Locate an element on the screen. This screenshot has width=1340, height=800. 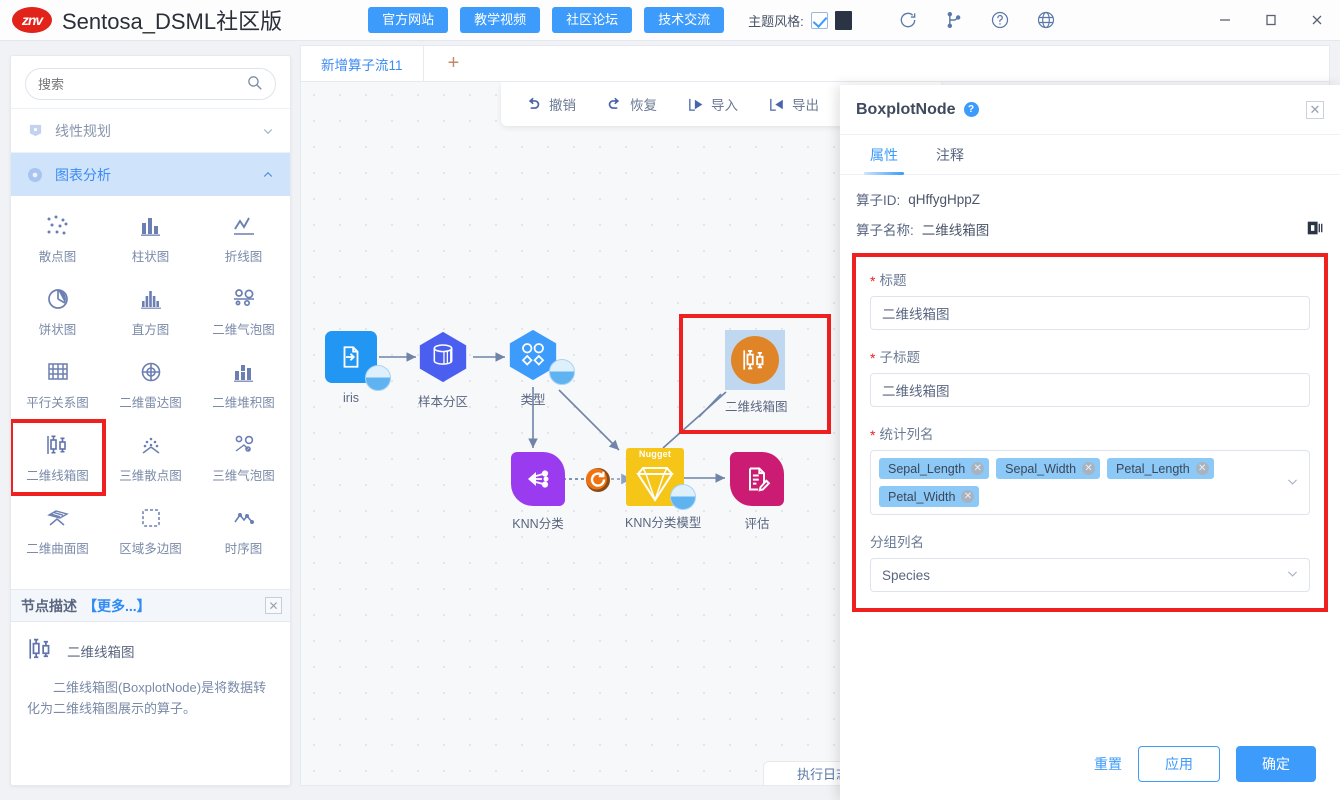
palette-item-area-polygon: 区域多边图 is located at coordinates (150, 530).